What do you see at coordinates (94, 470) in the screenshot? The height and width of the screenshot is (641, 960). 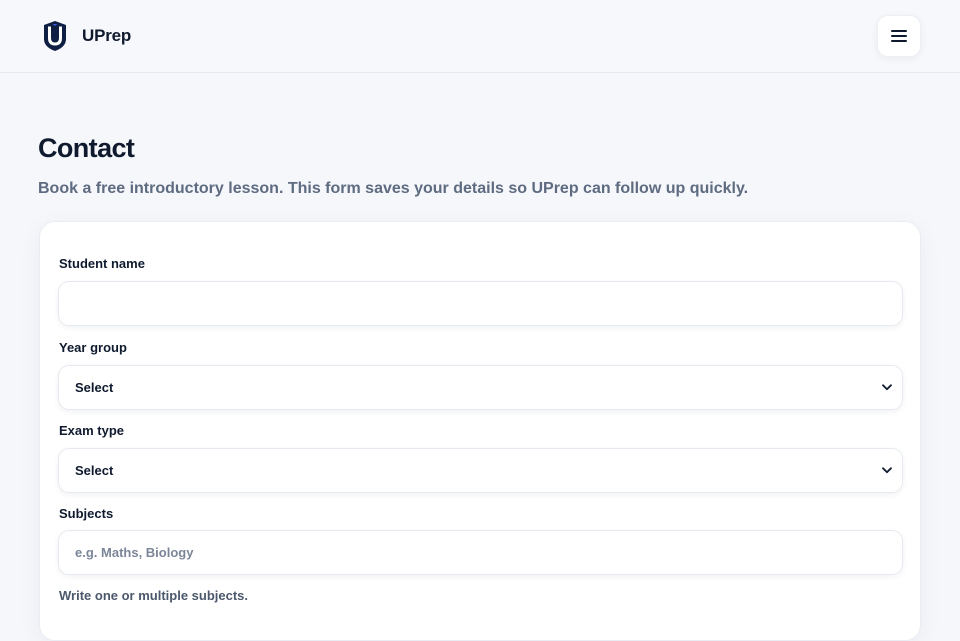 I see `exam-type-selected-value: Select` at bounding box center [94, 470].